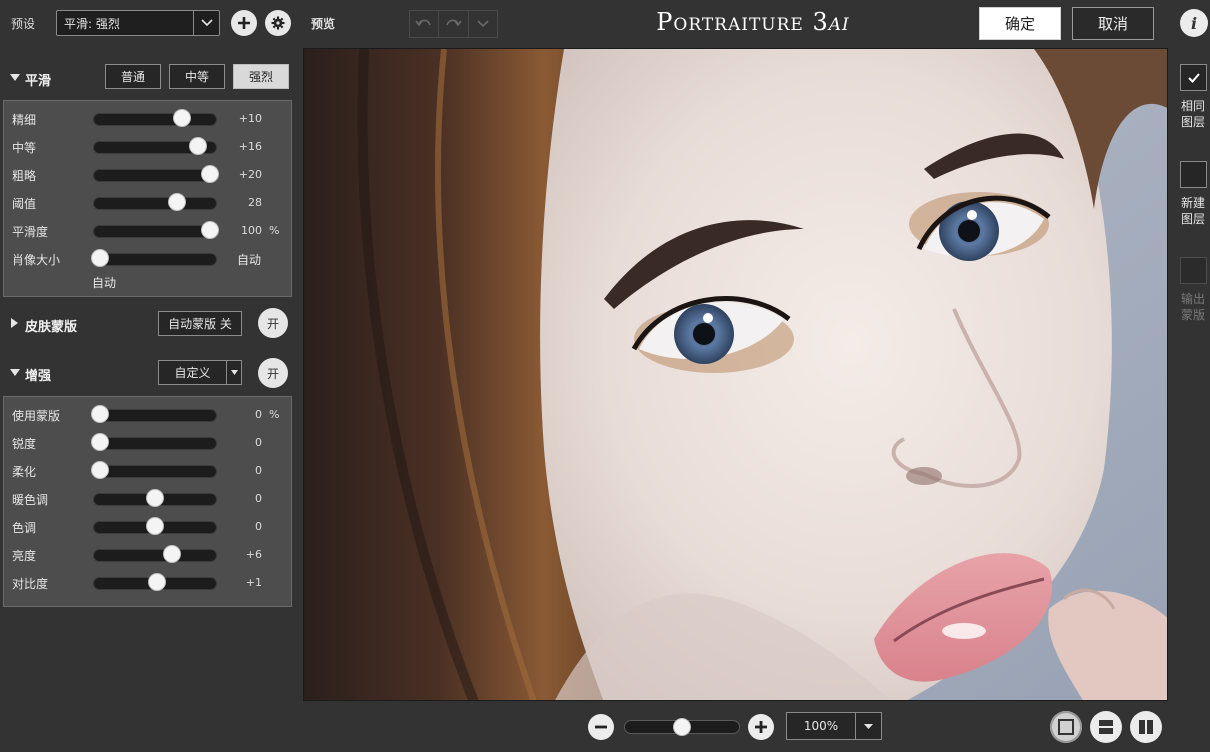 This screenshot has width=1210, height=752. Describe the element at coordinates (274, 230) in the screenshot. I see `smoothing-slider-unit: %` at that location.